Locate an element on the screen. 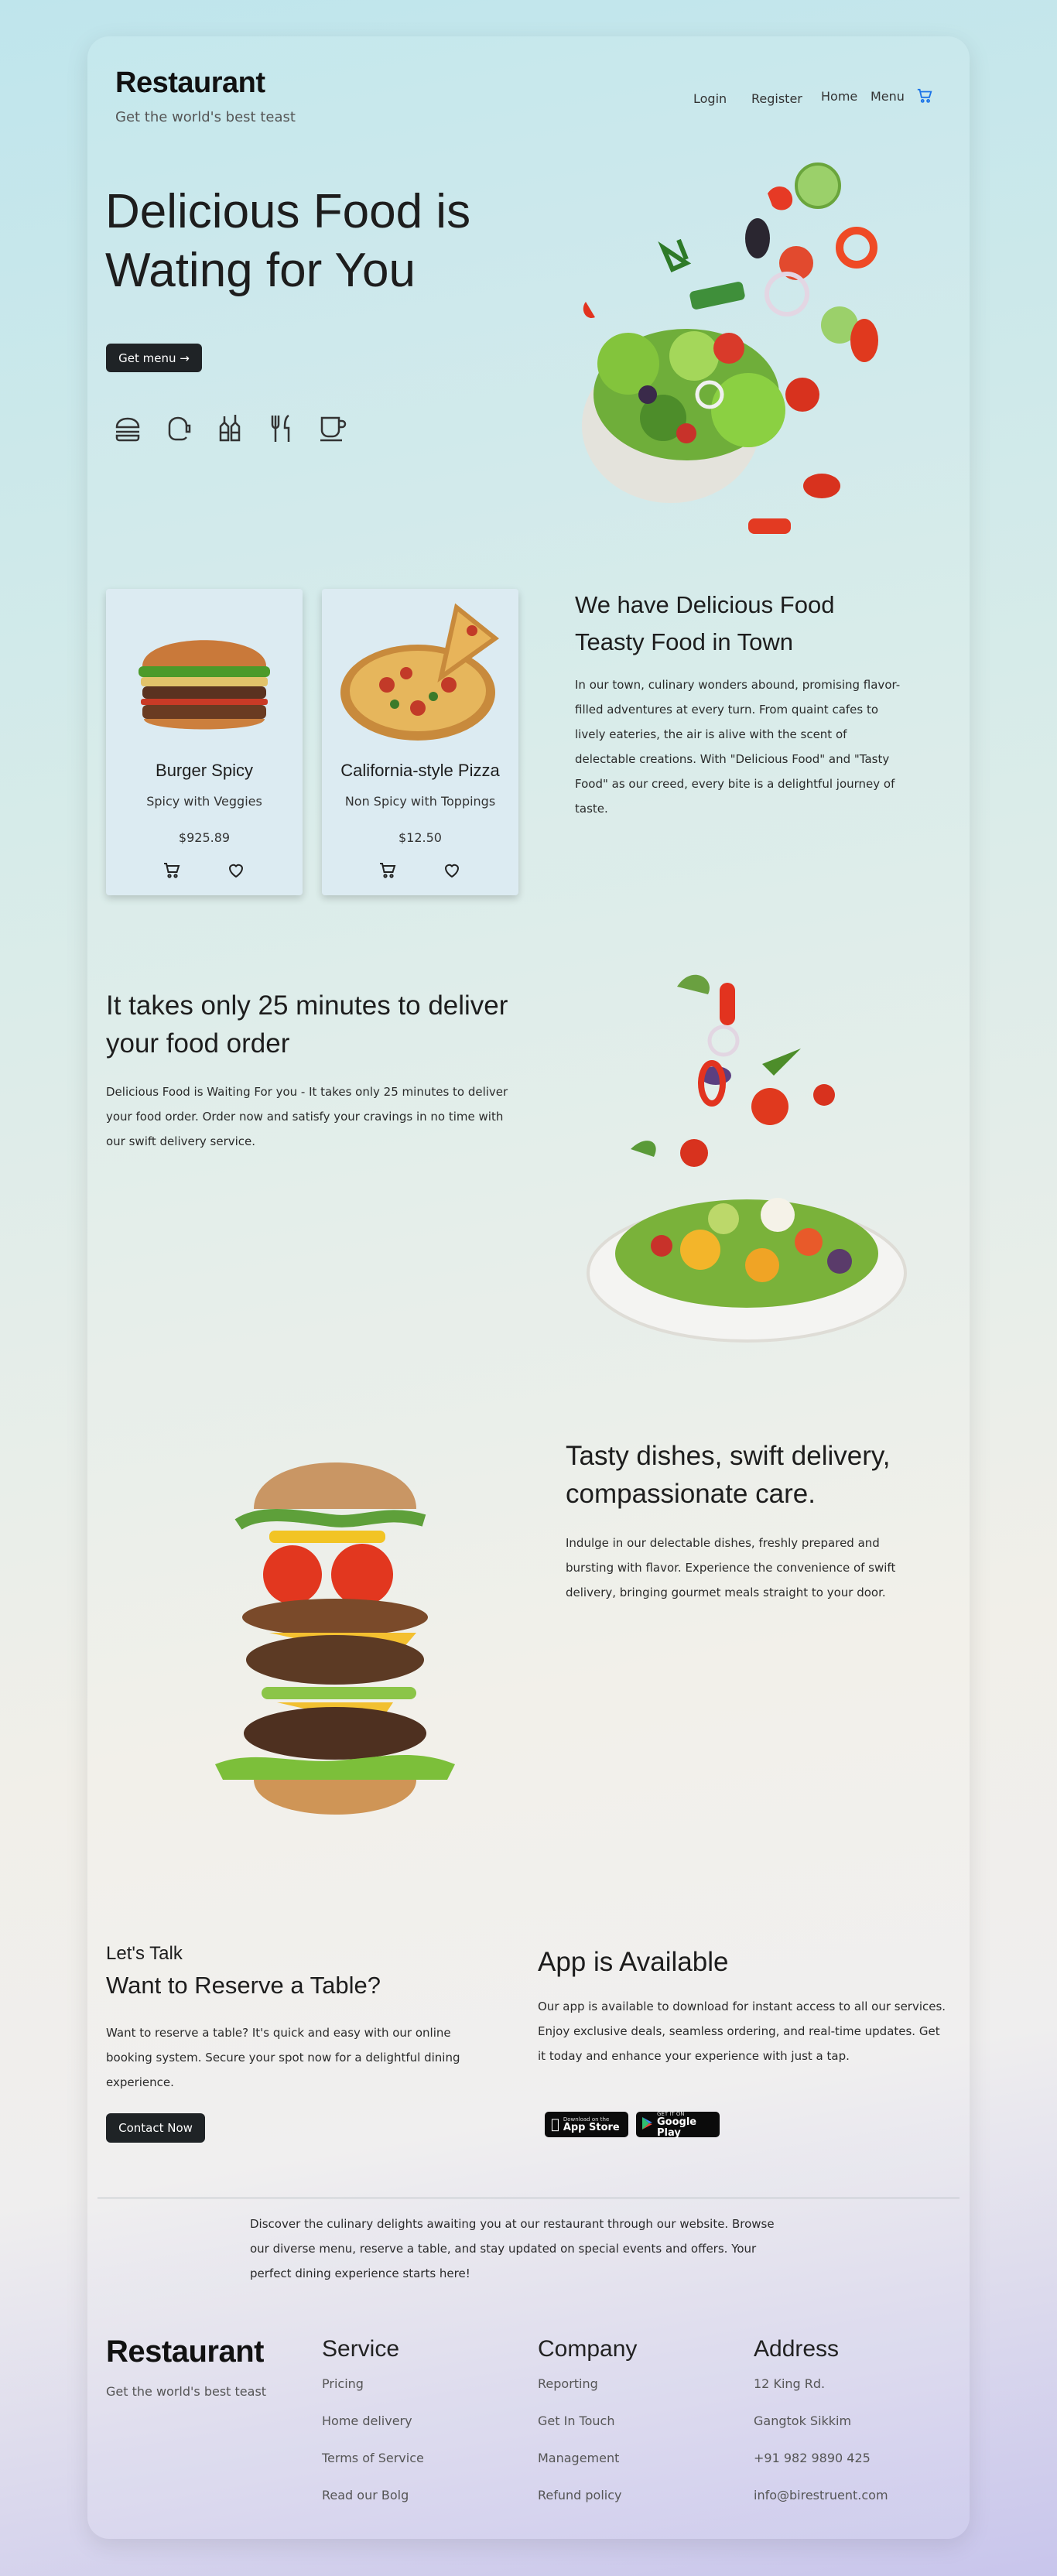  brand-logo: Restaurant is located at coordinates (190, 83).